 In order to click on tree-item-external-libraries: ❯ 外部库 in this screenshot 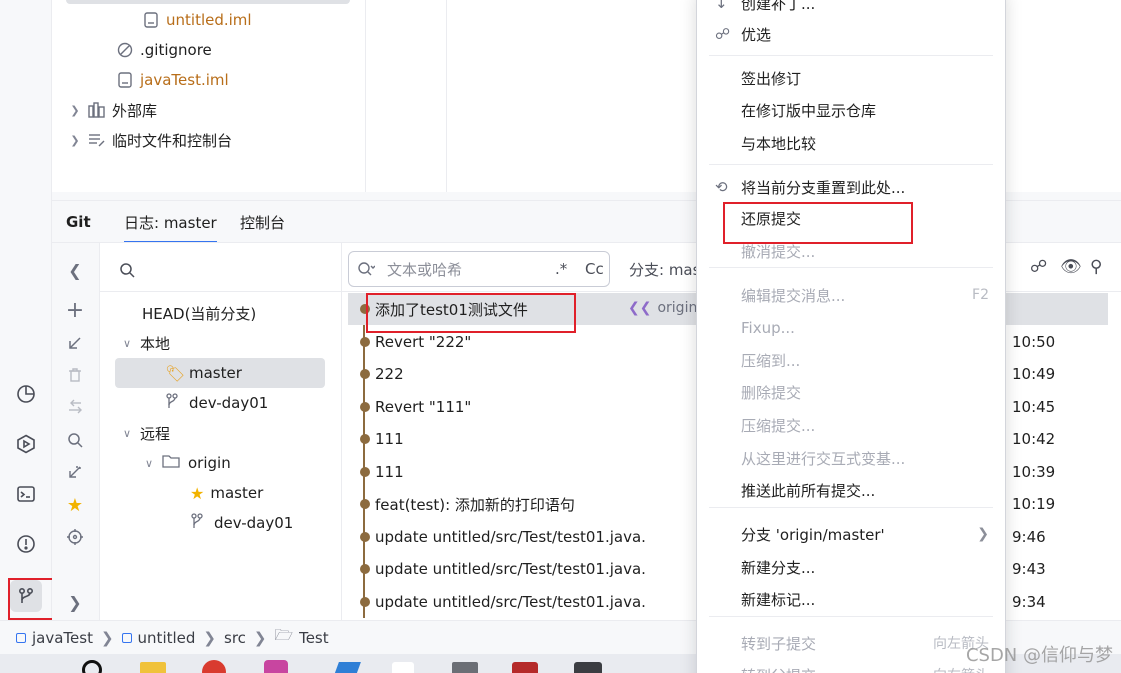, I will do `click(112, 110)`.